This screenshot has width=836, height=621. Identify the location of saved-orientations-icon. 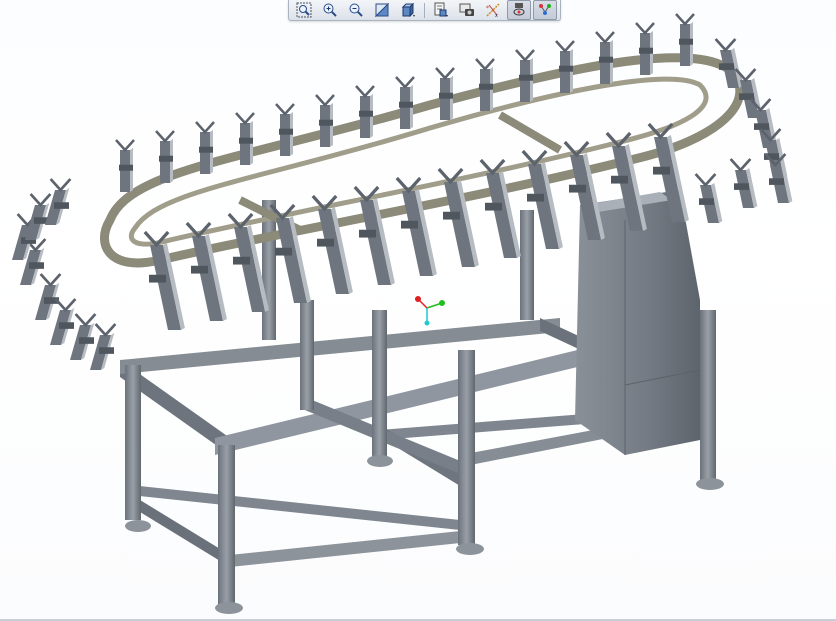
(441, 9).